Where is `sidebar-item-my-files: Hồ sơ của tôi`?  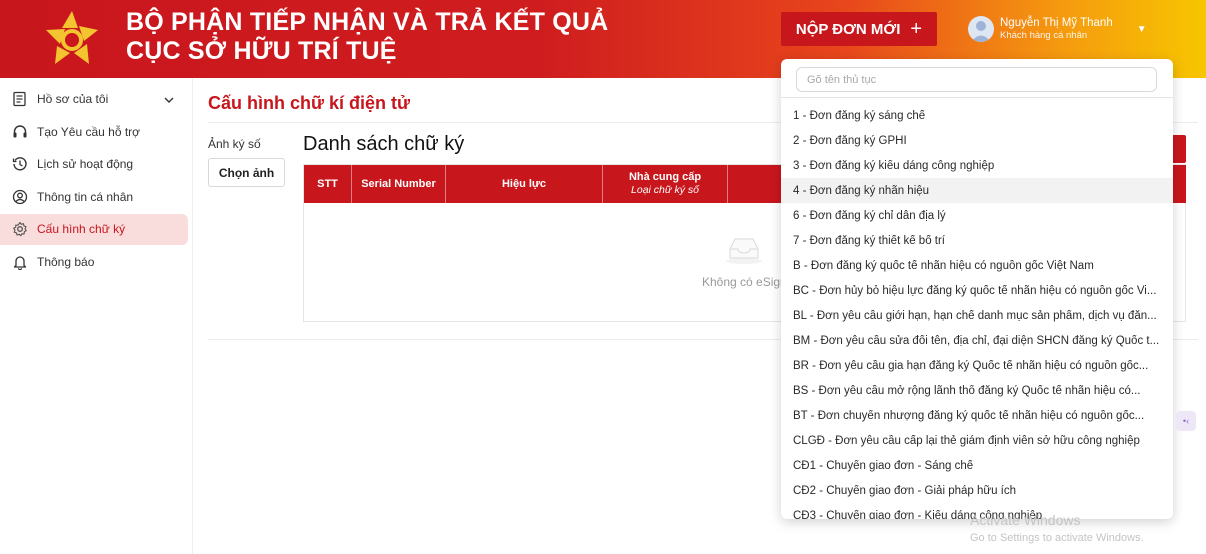 sidebar-item-my-files: Hồ sơ của tôi is located at coordinates (94, 99).